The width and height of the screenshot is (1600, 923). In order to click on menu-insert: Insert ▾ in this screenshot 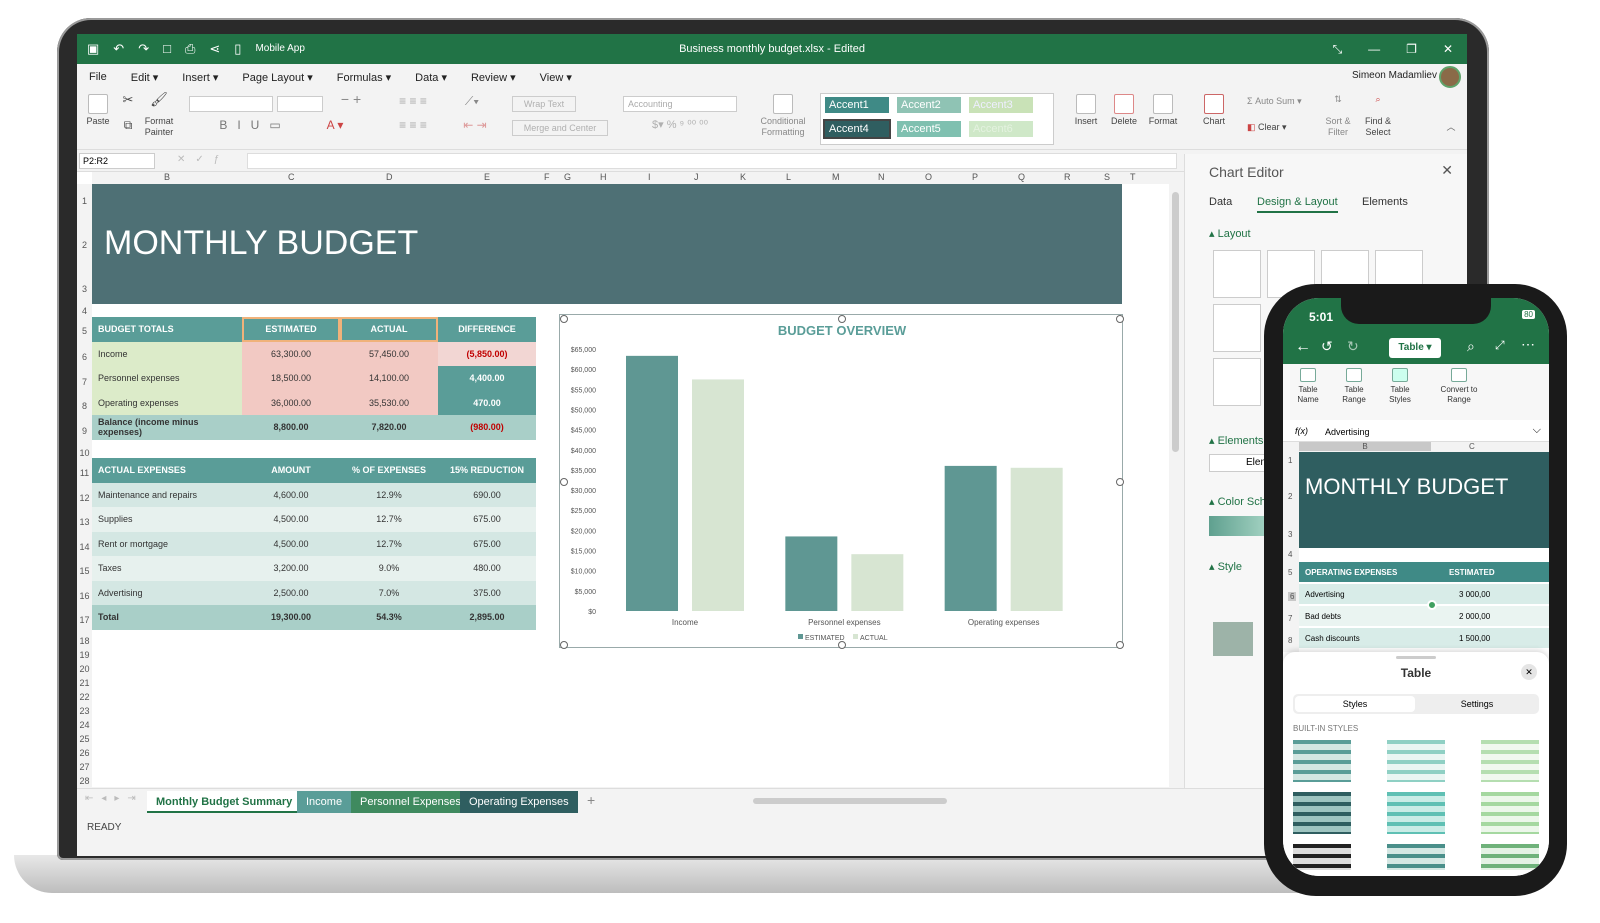, I will do `click(200, 77)`.